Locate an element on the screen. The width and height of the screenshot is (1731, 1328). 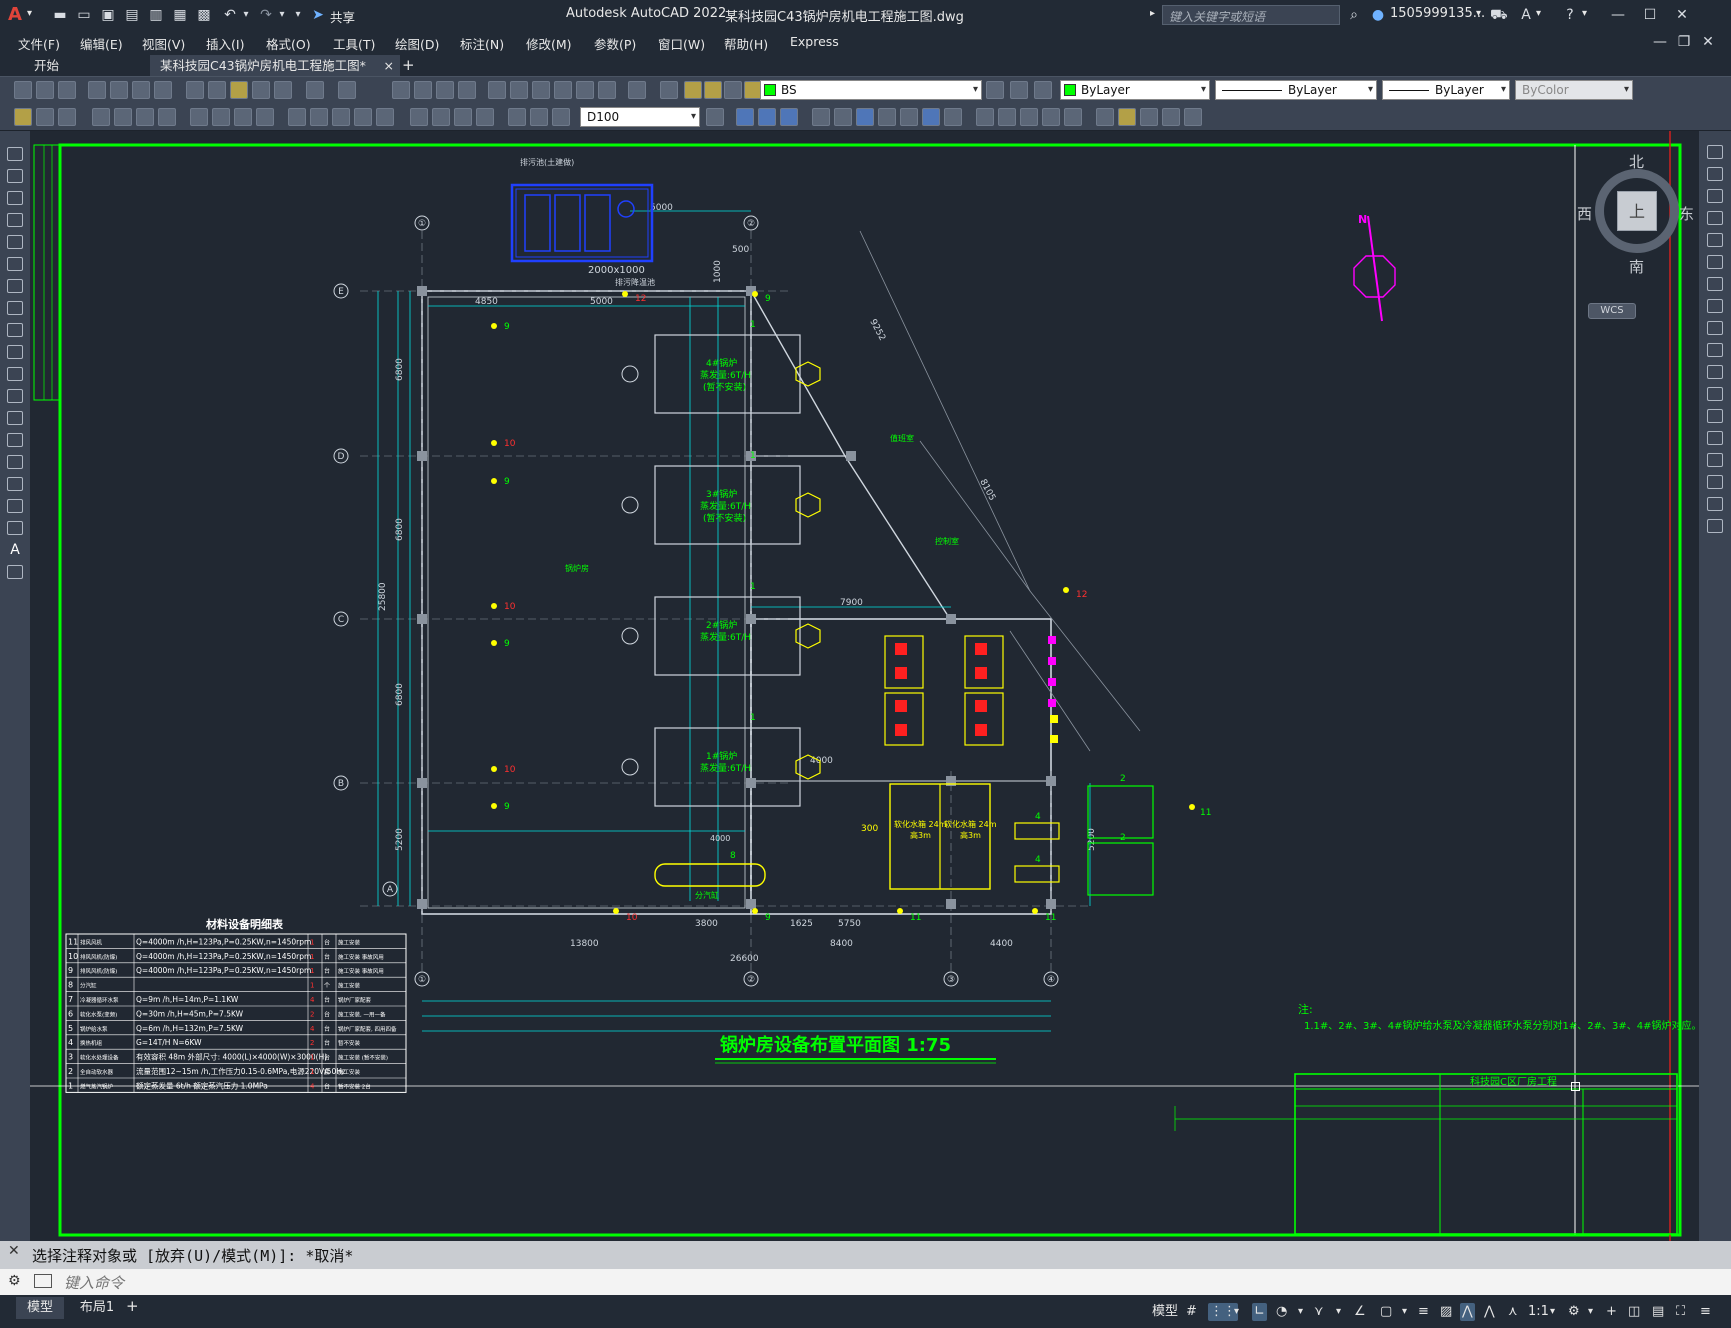
view-top-icon is located at coordinates (985, 117).